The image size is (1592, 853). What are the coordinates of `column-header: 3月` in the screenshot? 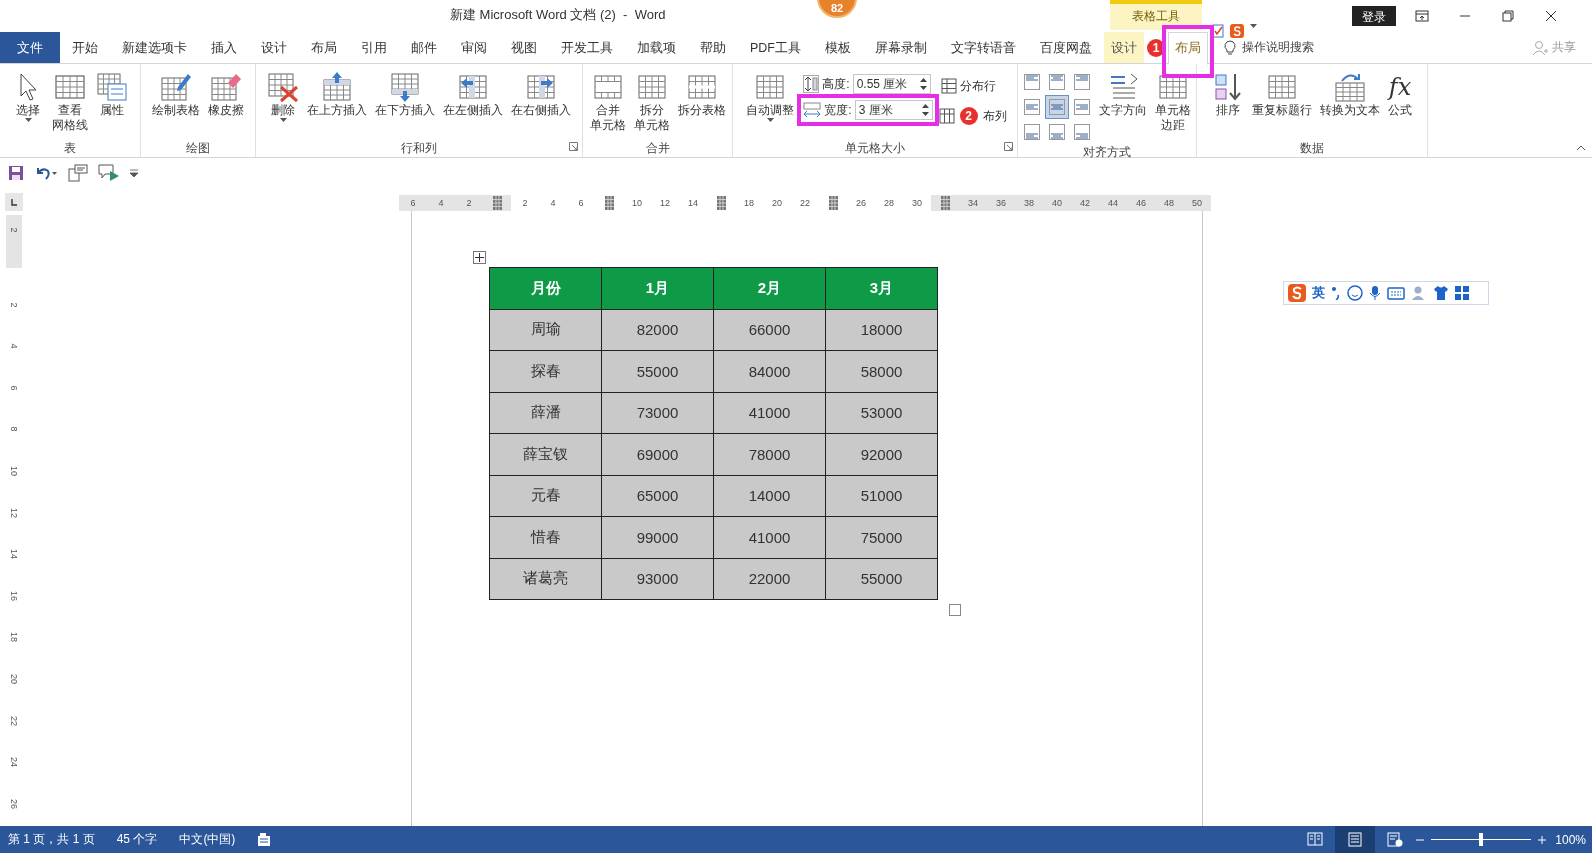 It's located at (881, 288).